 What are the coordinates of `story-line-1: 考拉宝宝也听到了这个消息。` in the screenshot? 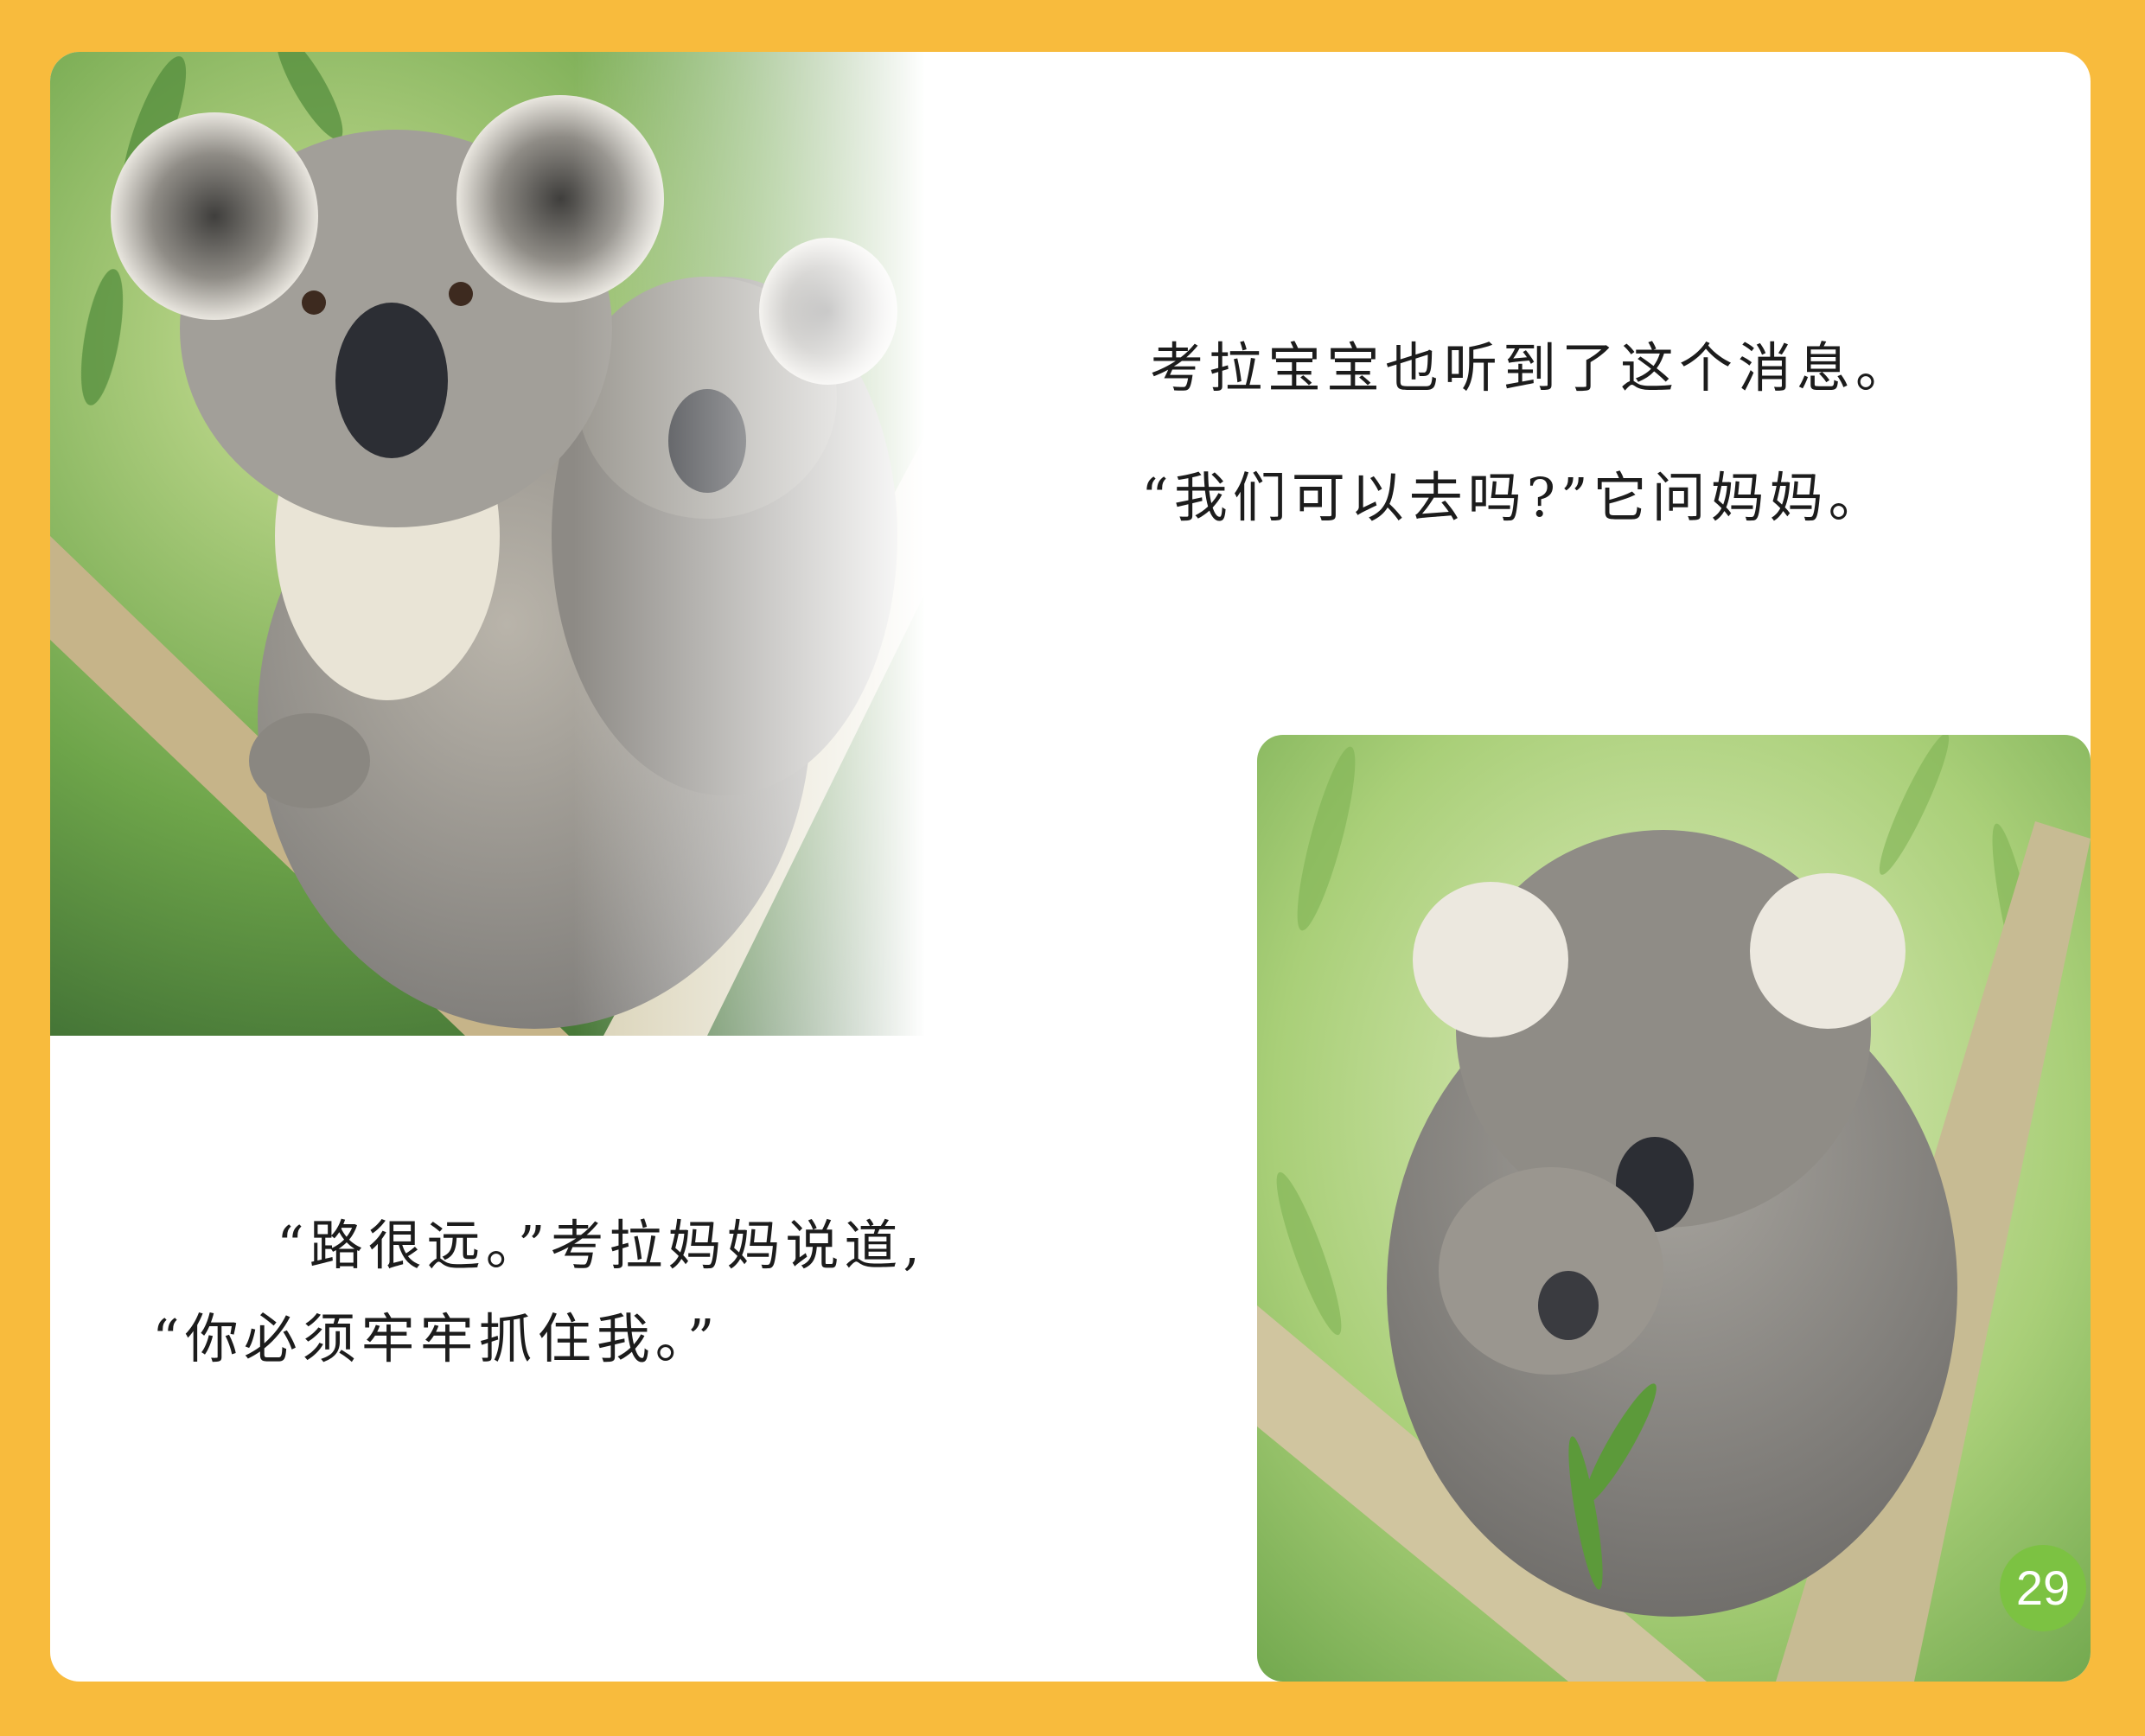 It's located at (1533, 367).